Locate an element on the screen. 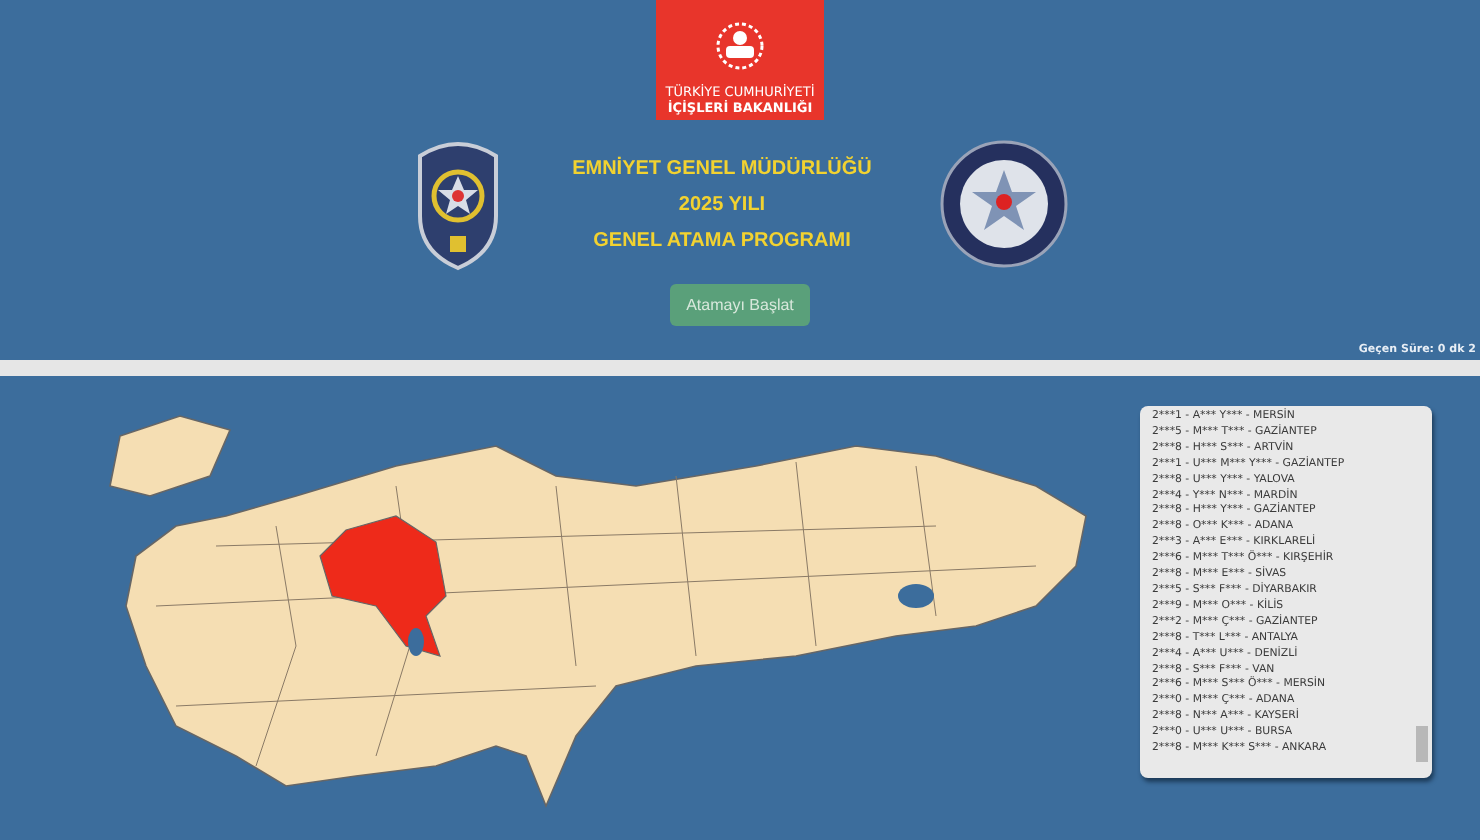 This screenshot has height=840, width=1480. program-title: GENEL ATAMA PROGRAMI is located at coordinates (722, 240).